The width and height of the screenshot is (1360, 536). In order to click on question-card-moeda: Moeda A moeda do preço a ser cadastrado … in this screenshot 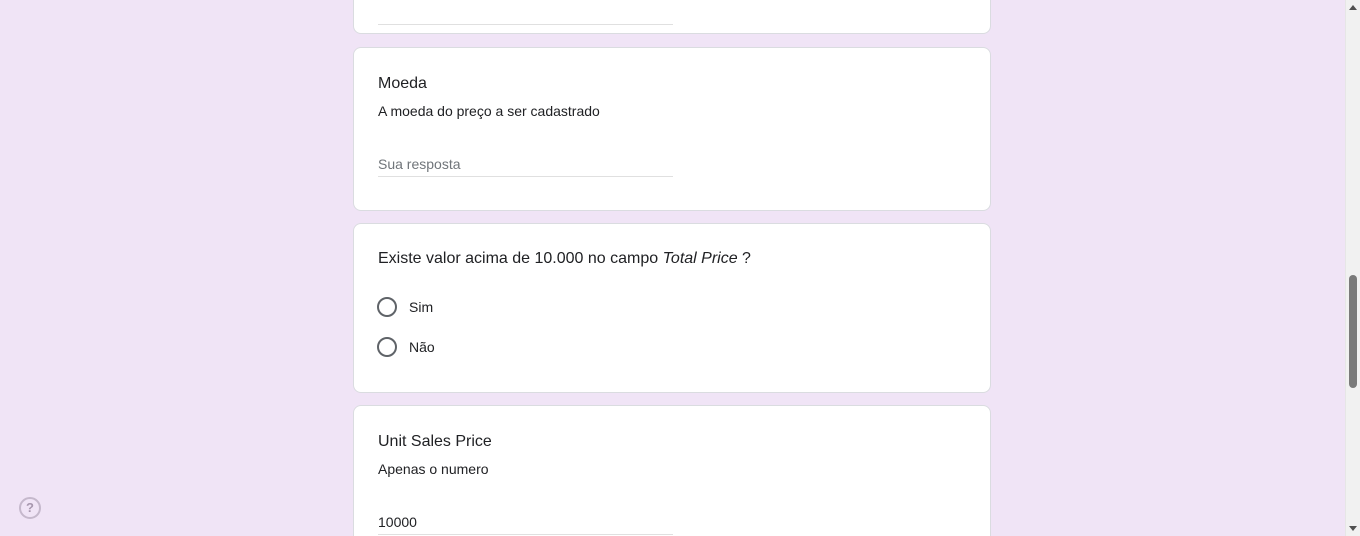, I will do `click(672, 129)`.